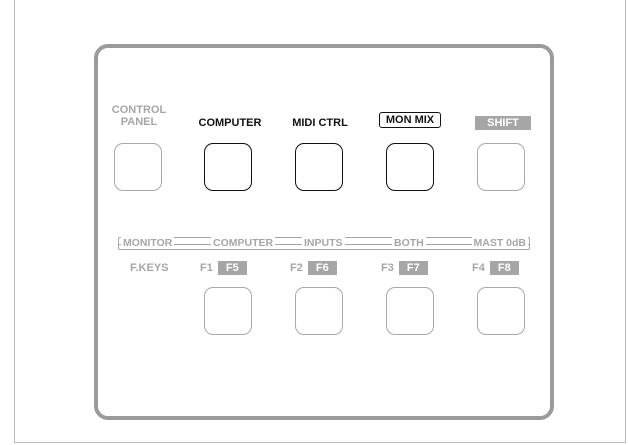  What do you see at coordinates (138, 167) in the screenshot?
I see `control-panel-button` at bounding box center [138, 167].